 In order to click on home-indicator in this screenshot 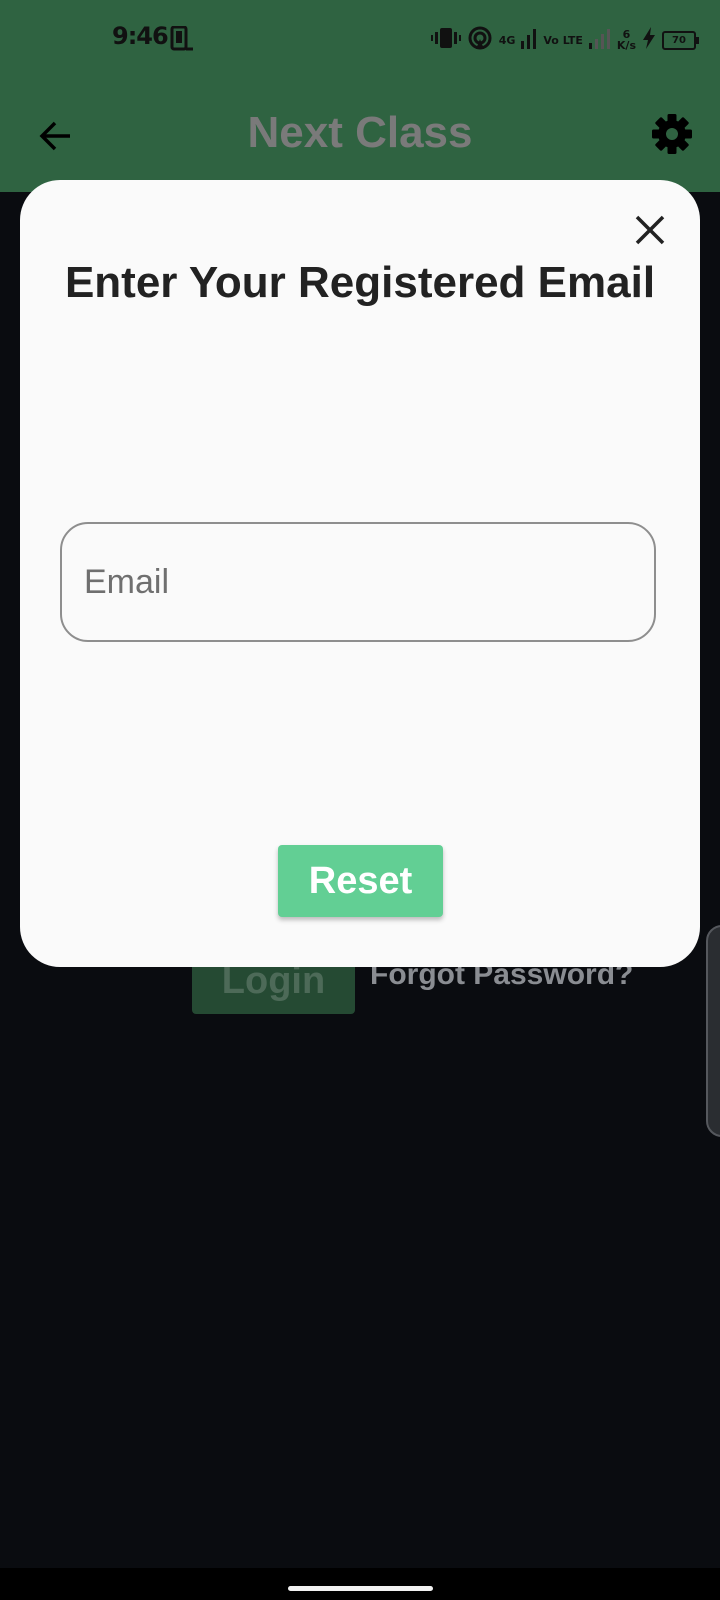, I will do `click(360, 1588)`.